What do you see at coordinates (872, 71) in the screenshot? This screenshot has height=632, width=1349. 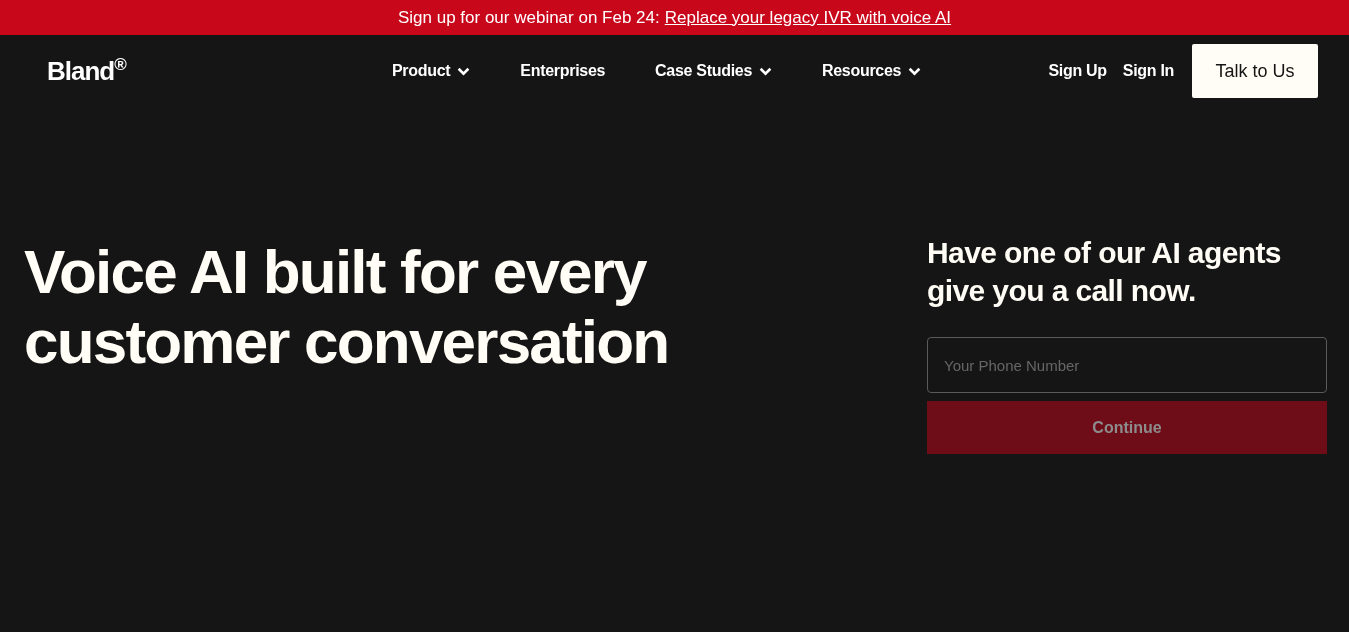 I see `nav-item: Resources` at bounding box center [872, 71].